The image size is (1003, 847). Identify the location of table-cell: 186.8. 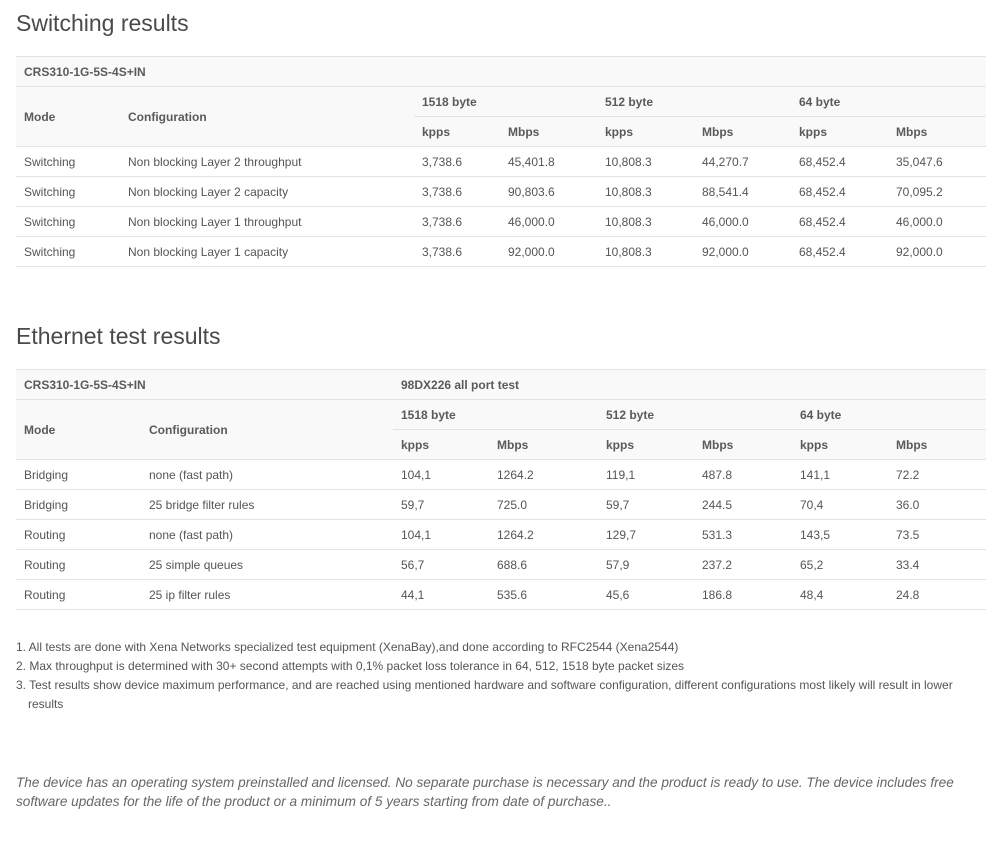
(743, 594).